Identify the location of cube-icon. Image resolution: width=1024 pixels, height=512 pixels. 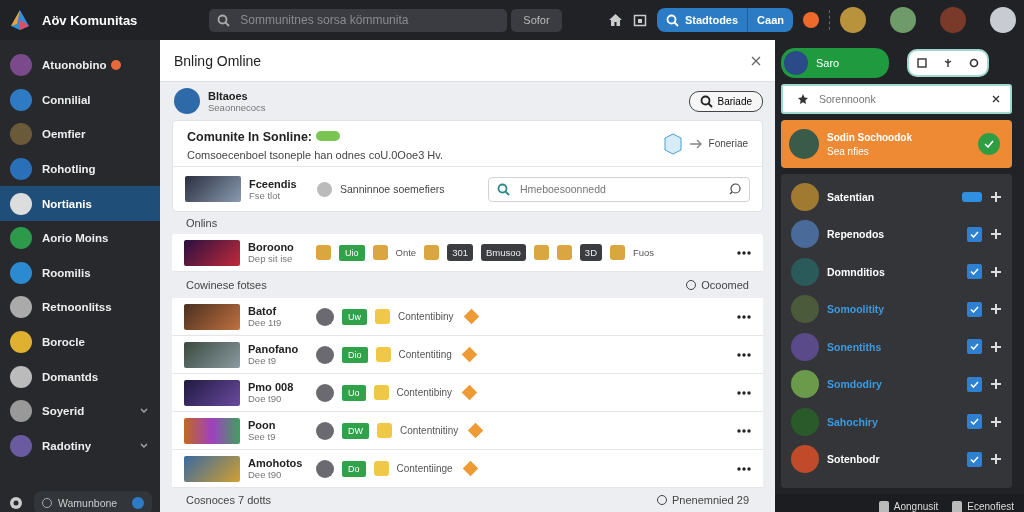
(672, 143).